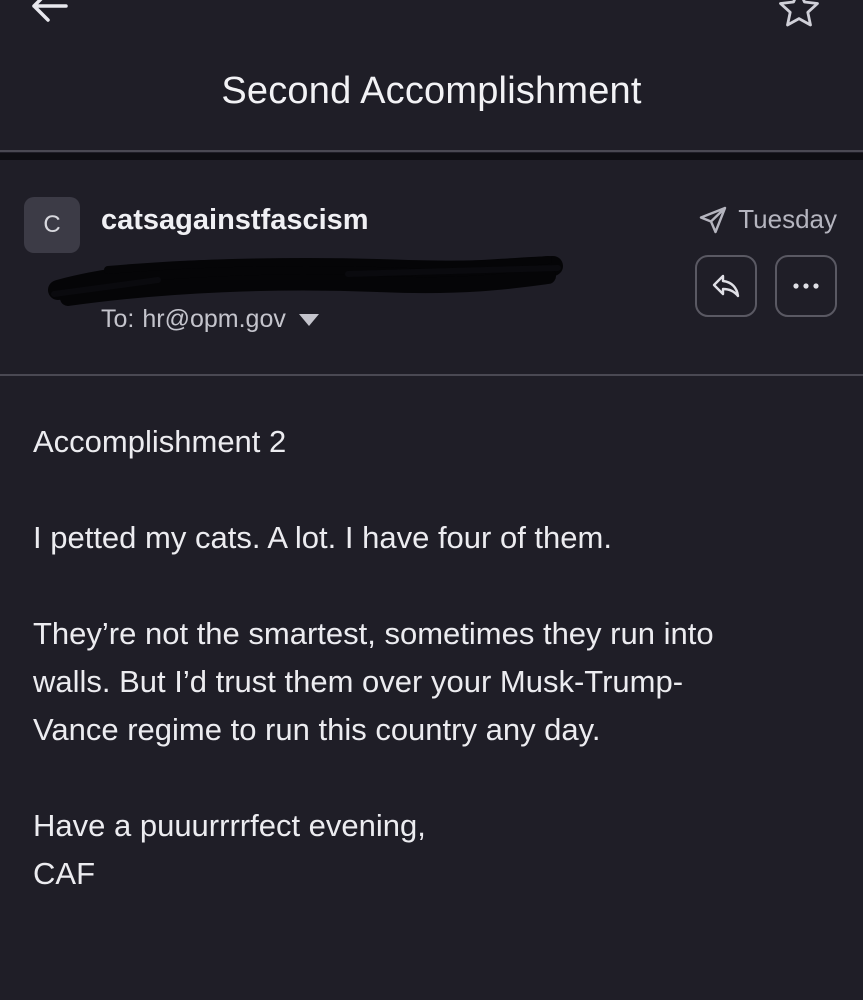 This screenshot has height=1000, width=863. I want to click on avatar-initial: C, so click(52, 224).